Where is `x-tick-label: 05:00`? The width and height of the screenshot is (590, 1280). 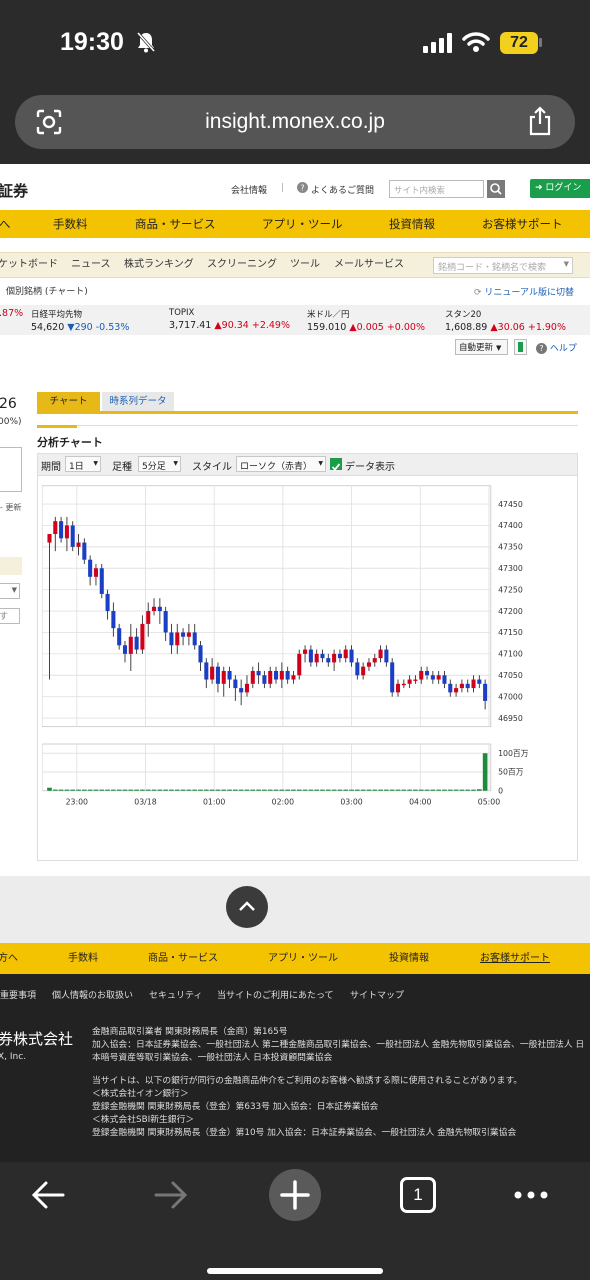
x-tick-label: 05:00 is located at coordinates (489, 801).